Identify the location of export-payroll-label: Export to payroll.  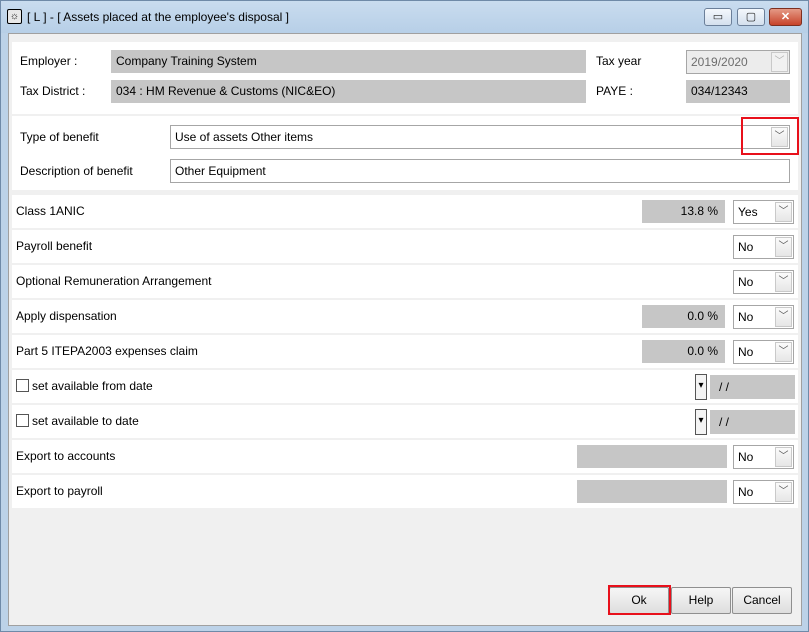
(59, 491).